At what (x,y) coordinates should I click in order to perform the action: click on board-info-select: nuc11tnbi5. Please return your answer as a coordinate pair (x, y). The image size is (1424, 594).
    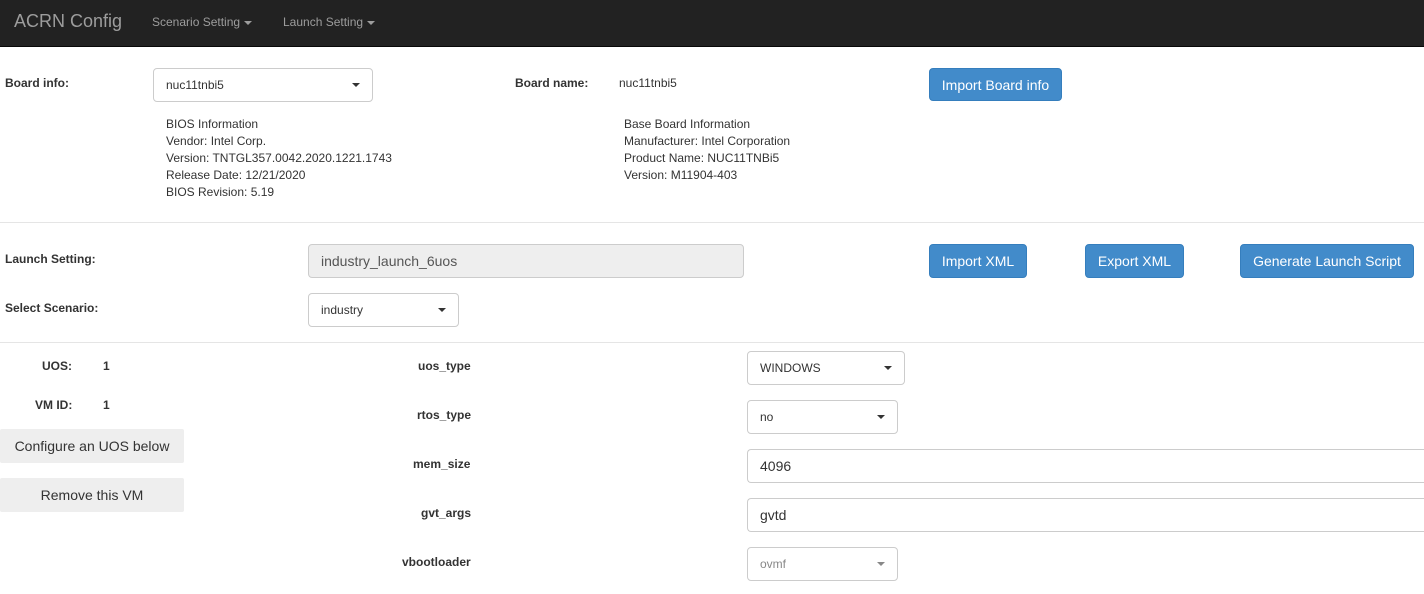
    Looking at the image, I should click on (263, 85).